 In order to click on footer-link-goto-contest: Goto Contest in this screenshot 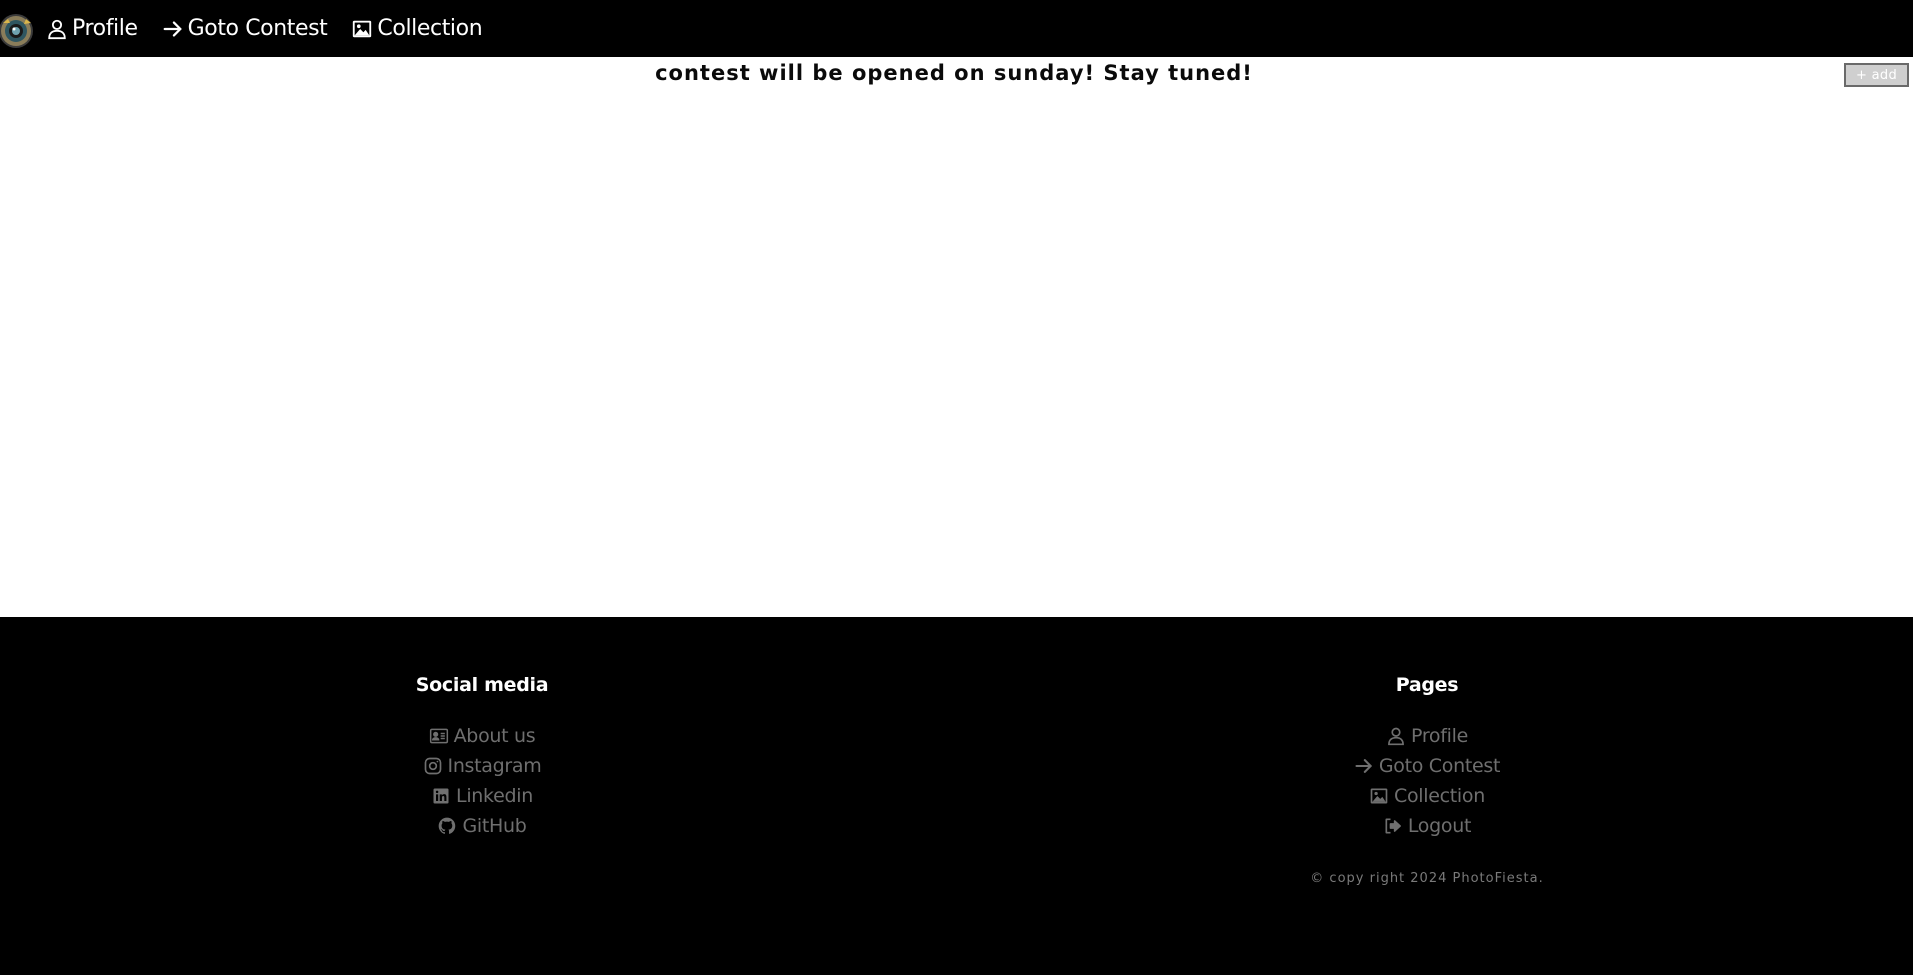, I will do `click(1427, 766)`.